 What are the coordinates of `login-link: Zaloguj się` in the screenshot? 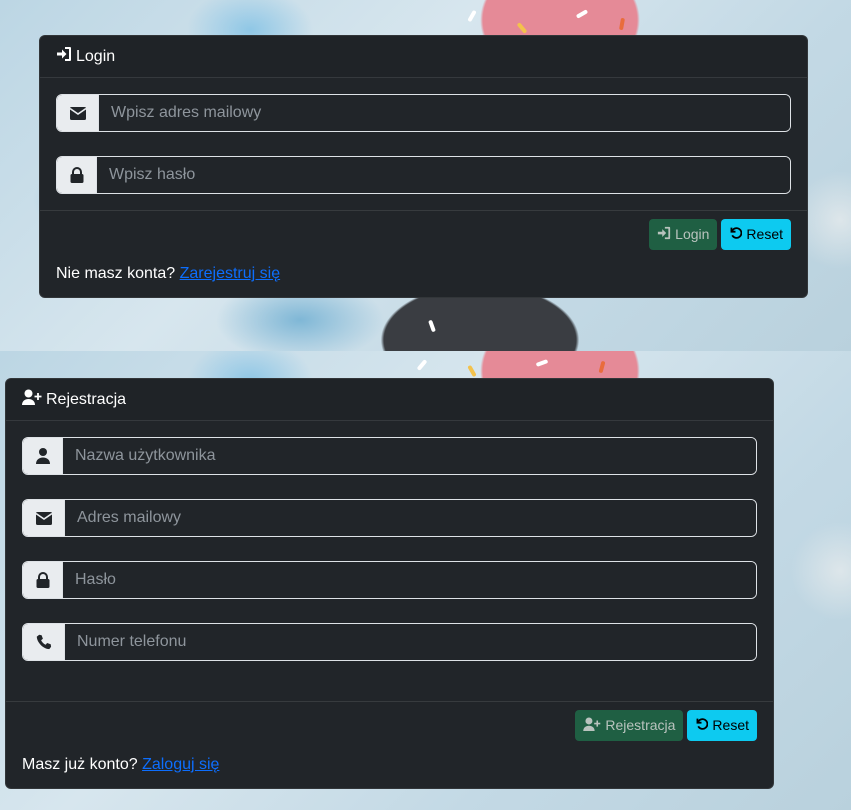 It's located at (180, 764).